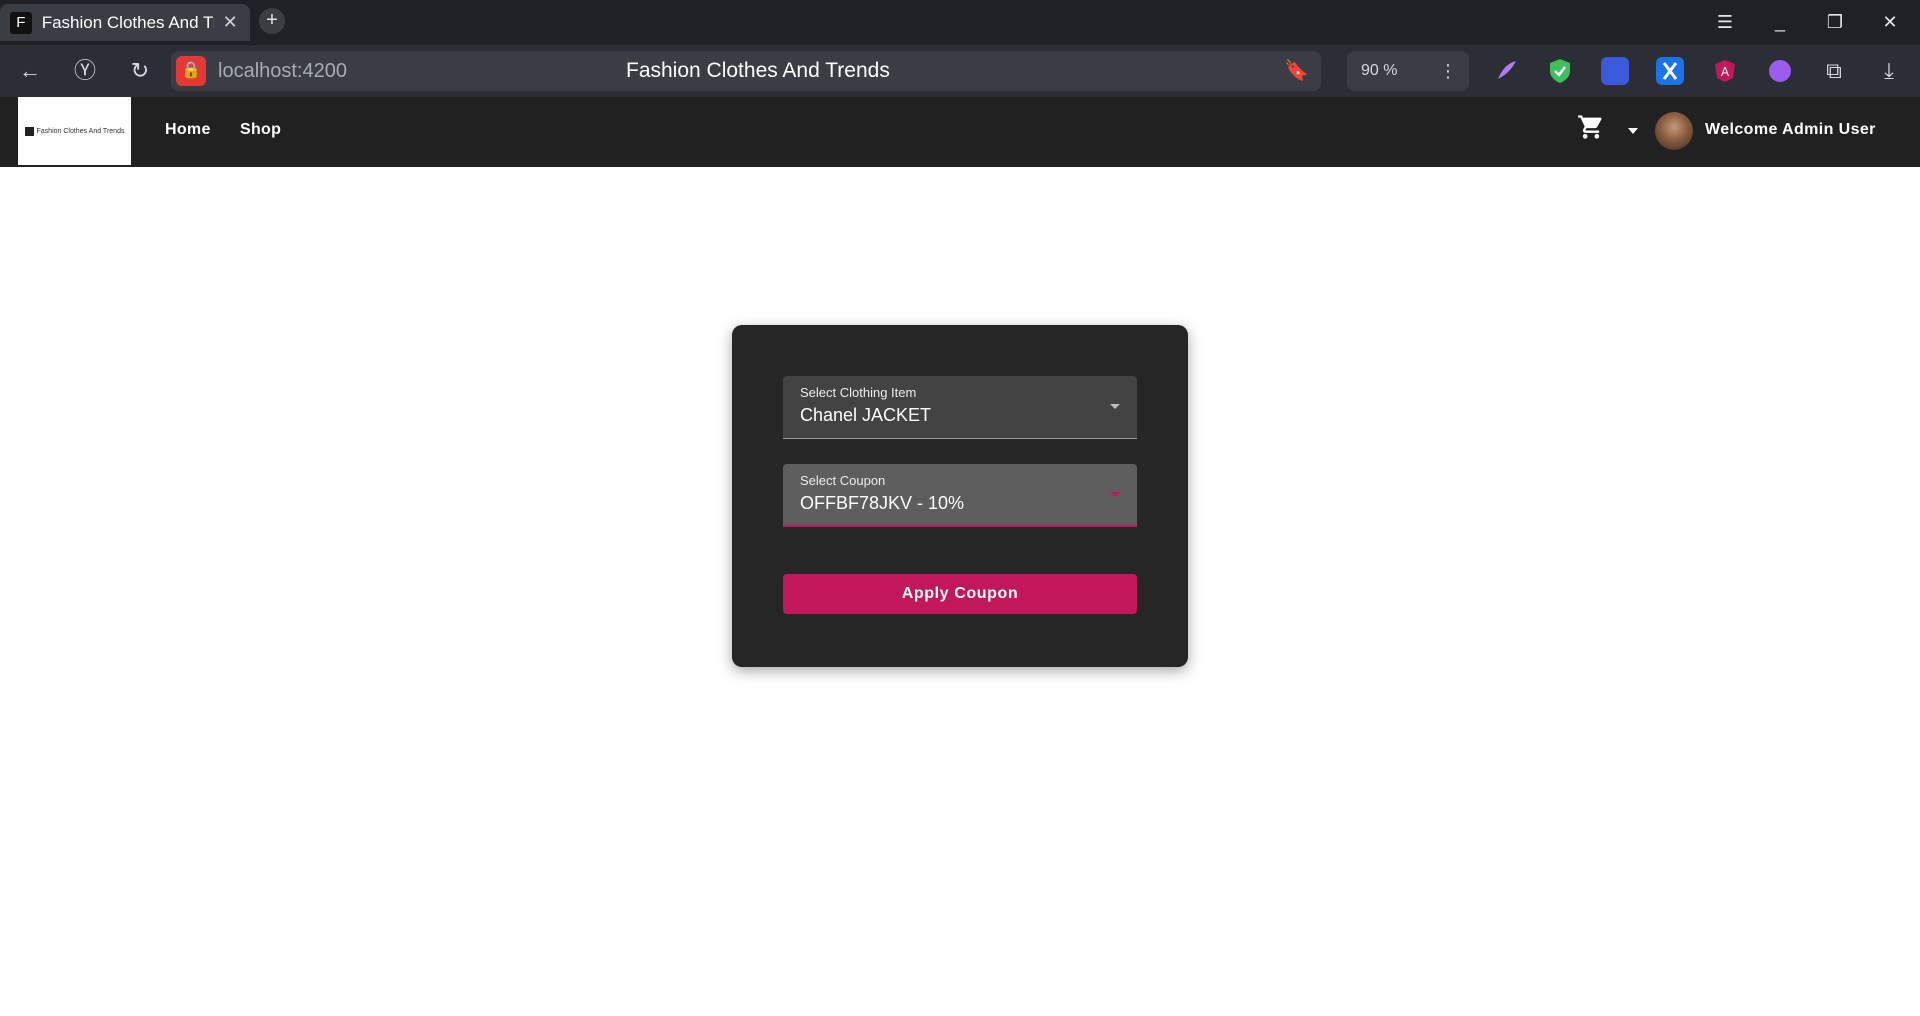 The width and height of the screenshot is (1920, 1016). I want to click on new-tab-button: +, so click(272, 21).